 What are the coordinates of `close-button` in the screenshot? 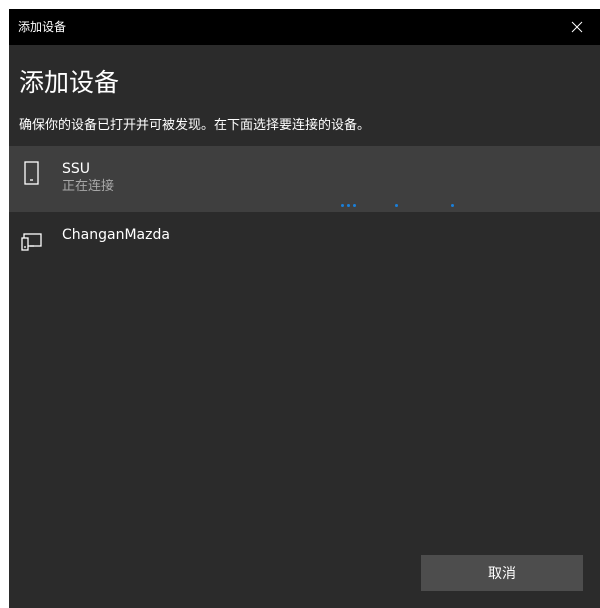 It's located at (577, 27).